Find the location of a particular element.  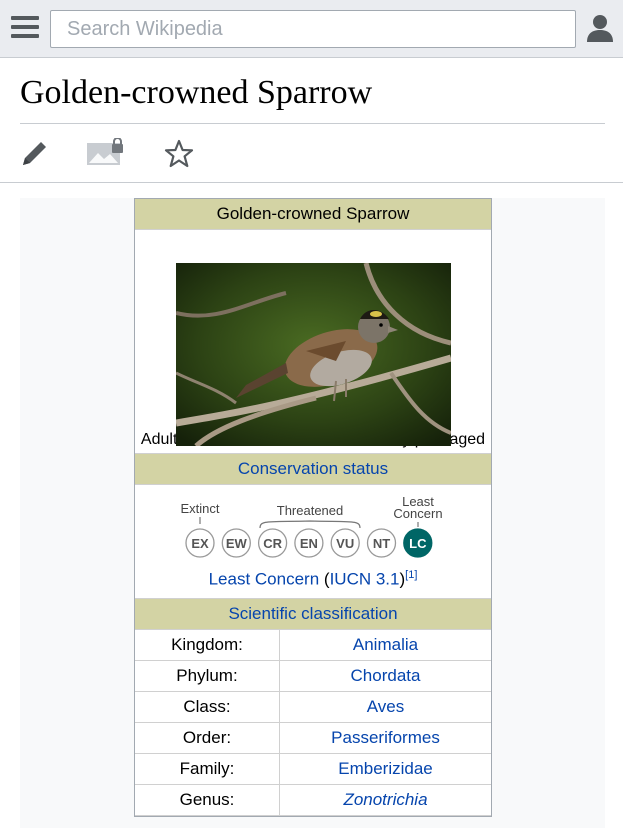

taxonomy-label: Kingdom: is located at coordinates (207, 645).